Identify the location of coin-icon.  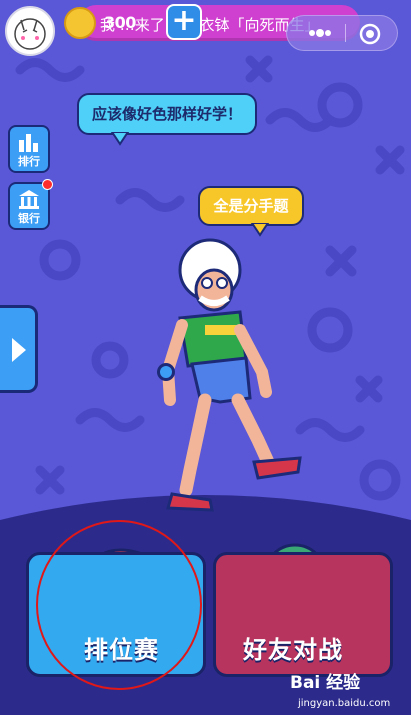
(80, 23).